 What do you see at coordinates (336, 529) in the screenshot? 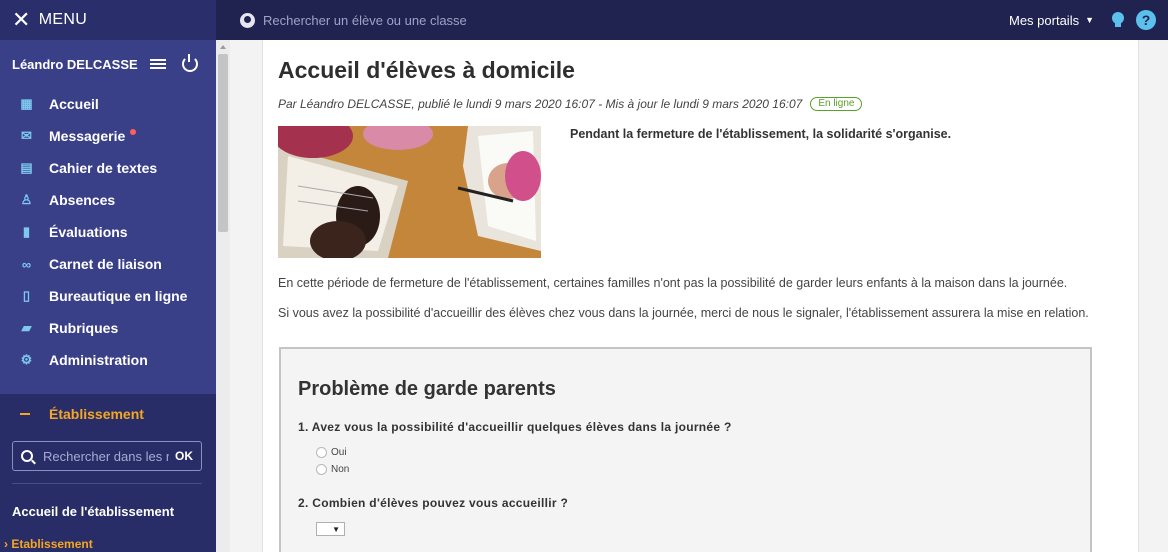
I see `dropdown-arrow-icon: ▼` at bounding box center [336, 529].